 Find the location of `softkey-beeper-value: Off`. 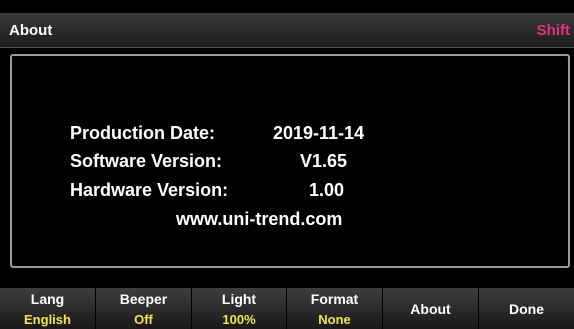

softkey-beeper-value: Off is located at coordinates (143, 319).